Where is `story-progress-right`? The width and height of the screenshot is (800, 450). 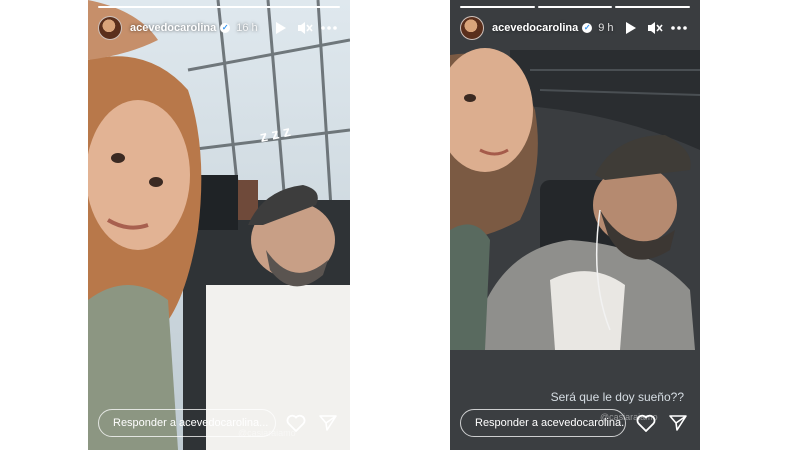
story-progress-right is located at coordinates (575, 7).